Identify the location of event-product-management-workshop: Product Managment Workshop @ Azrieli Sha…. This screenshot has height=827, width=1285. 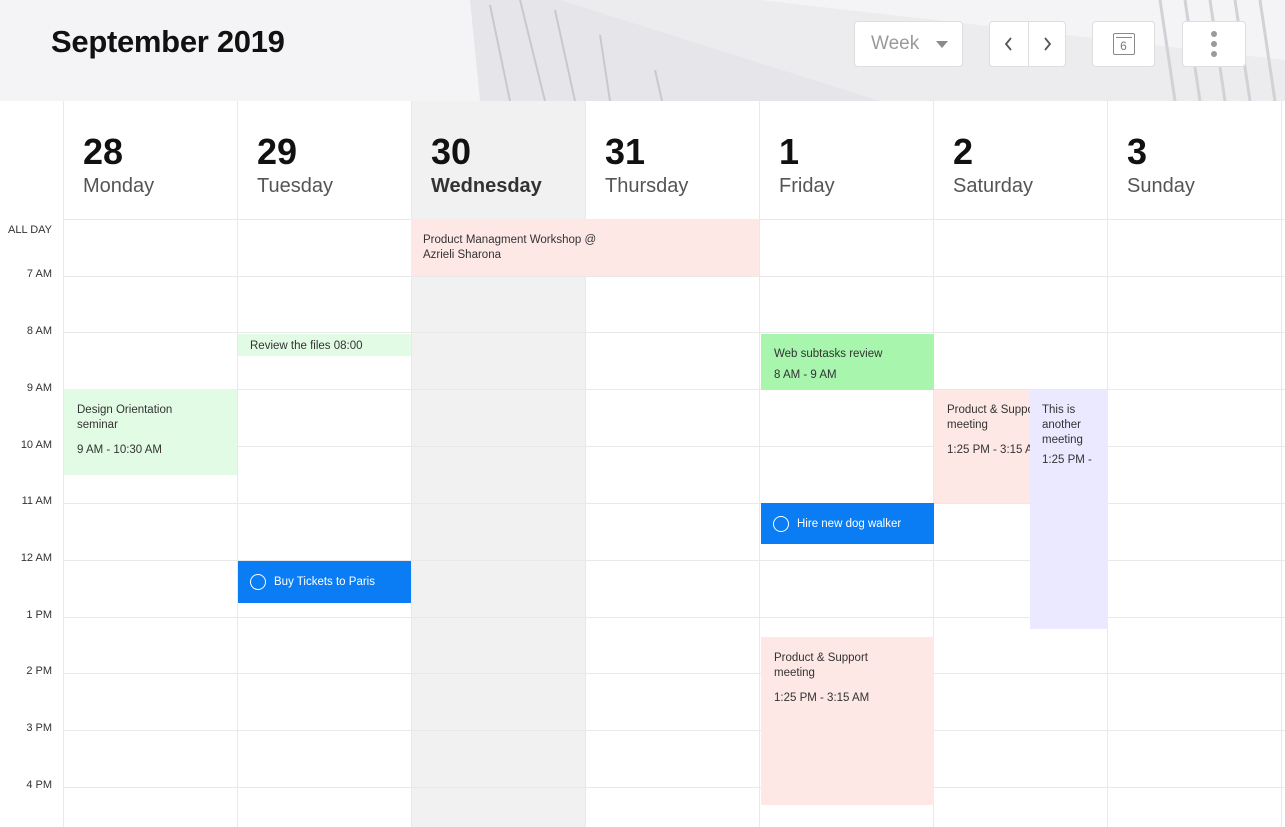
(585, 247).